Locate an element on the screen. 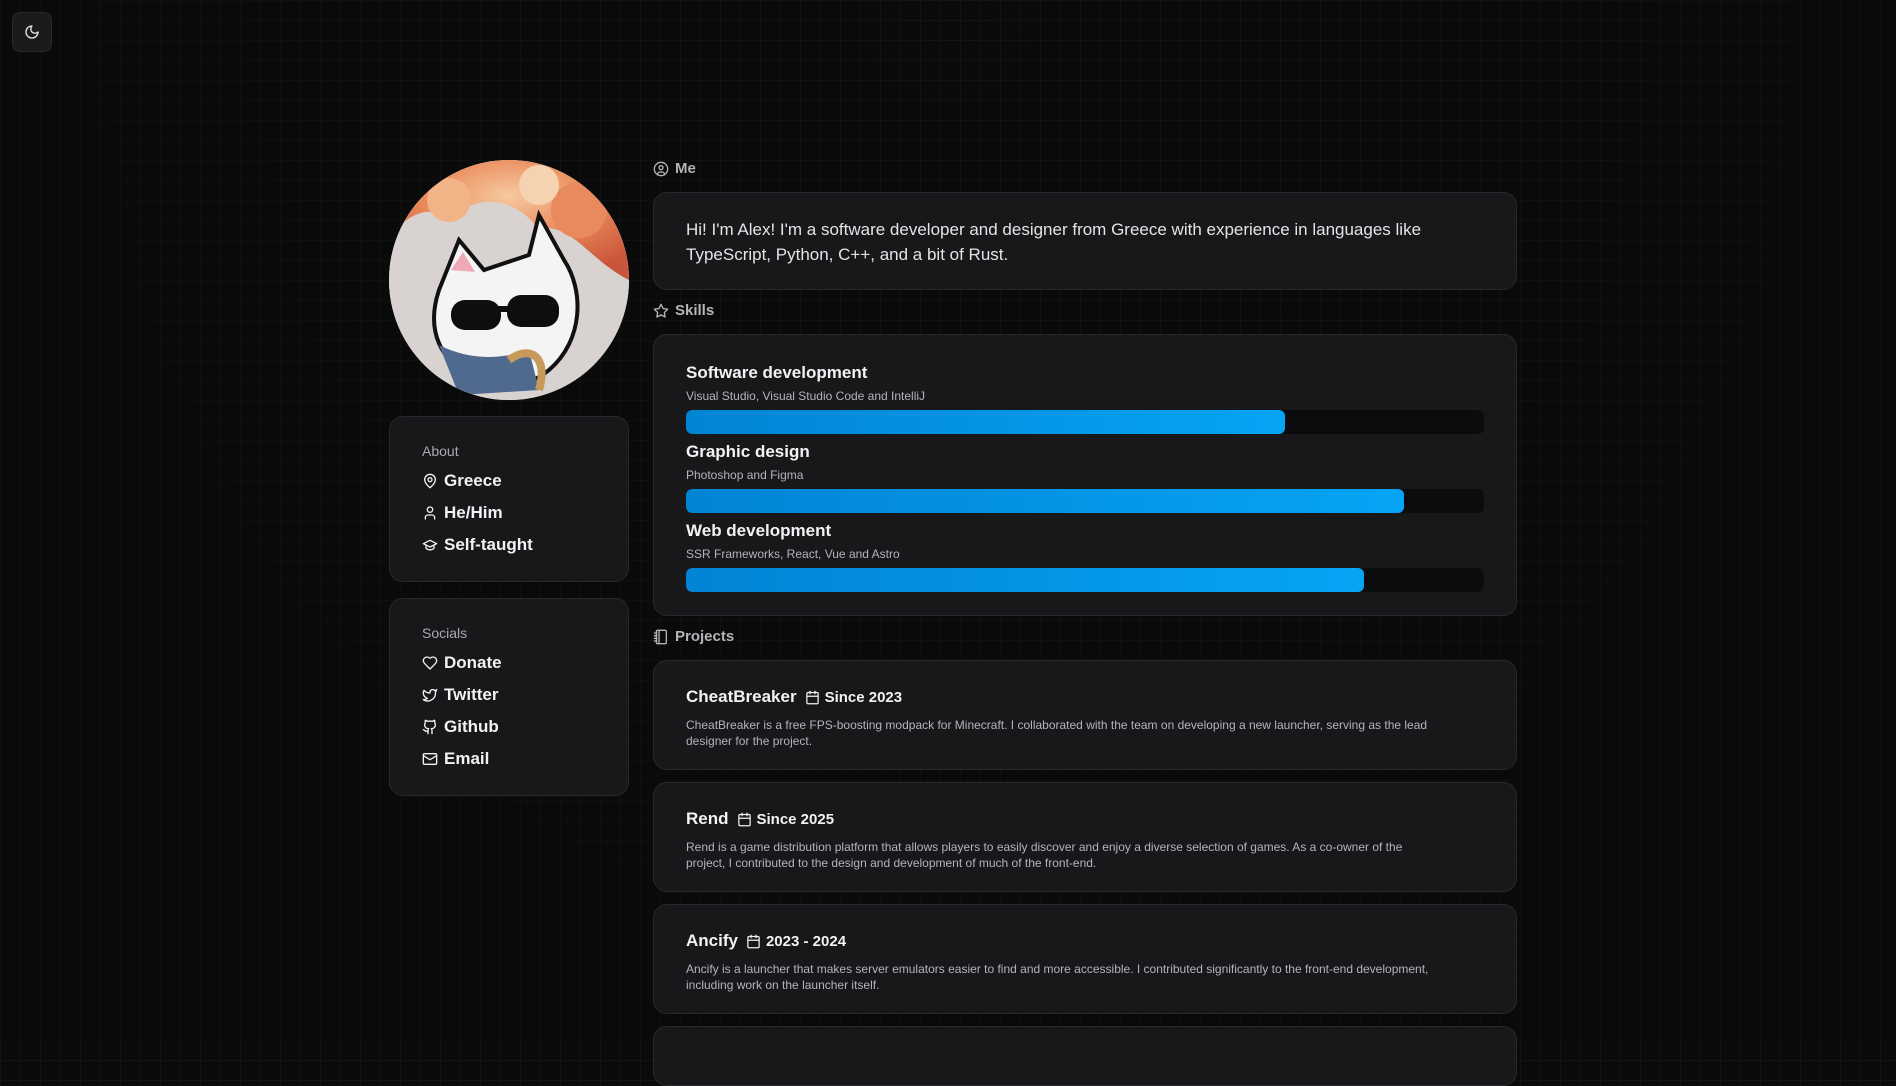  about-item-label: He/Him is located at coordinates (473, 512).